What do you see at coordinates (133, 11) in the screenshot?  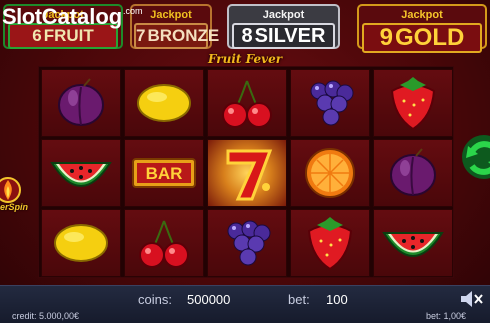 I see `watermark-com: .com` at bounding box center [133, 11].